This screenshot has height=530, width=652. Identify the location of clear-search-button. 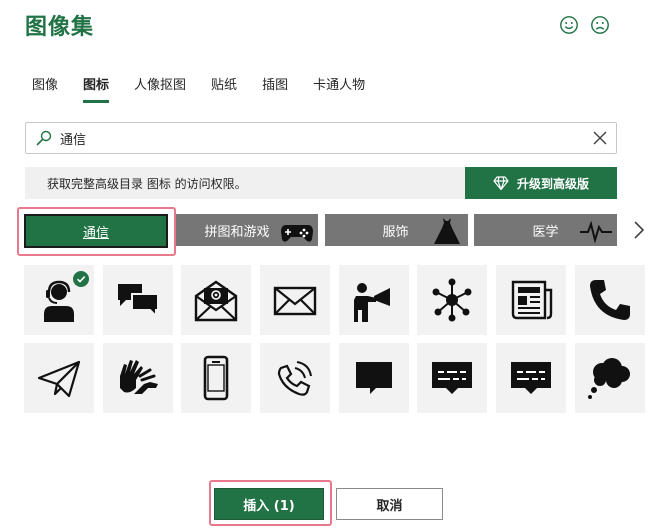
(600, 138).